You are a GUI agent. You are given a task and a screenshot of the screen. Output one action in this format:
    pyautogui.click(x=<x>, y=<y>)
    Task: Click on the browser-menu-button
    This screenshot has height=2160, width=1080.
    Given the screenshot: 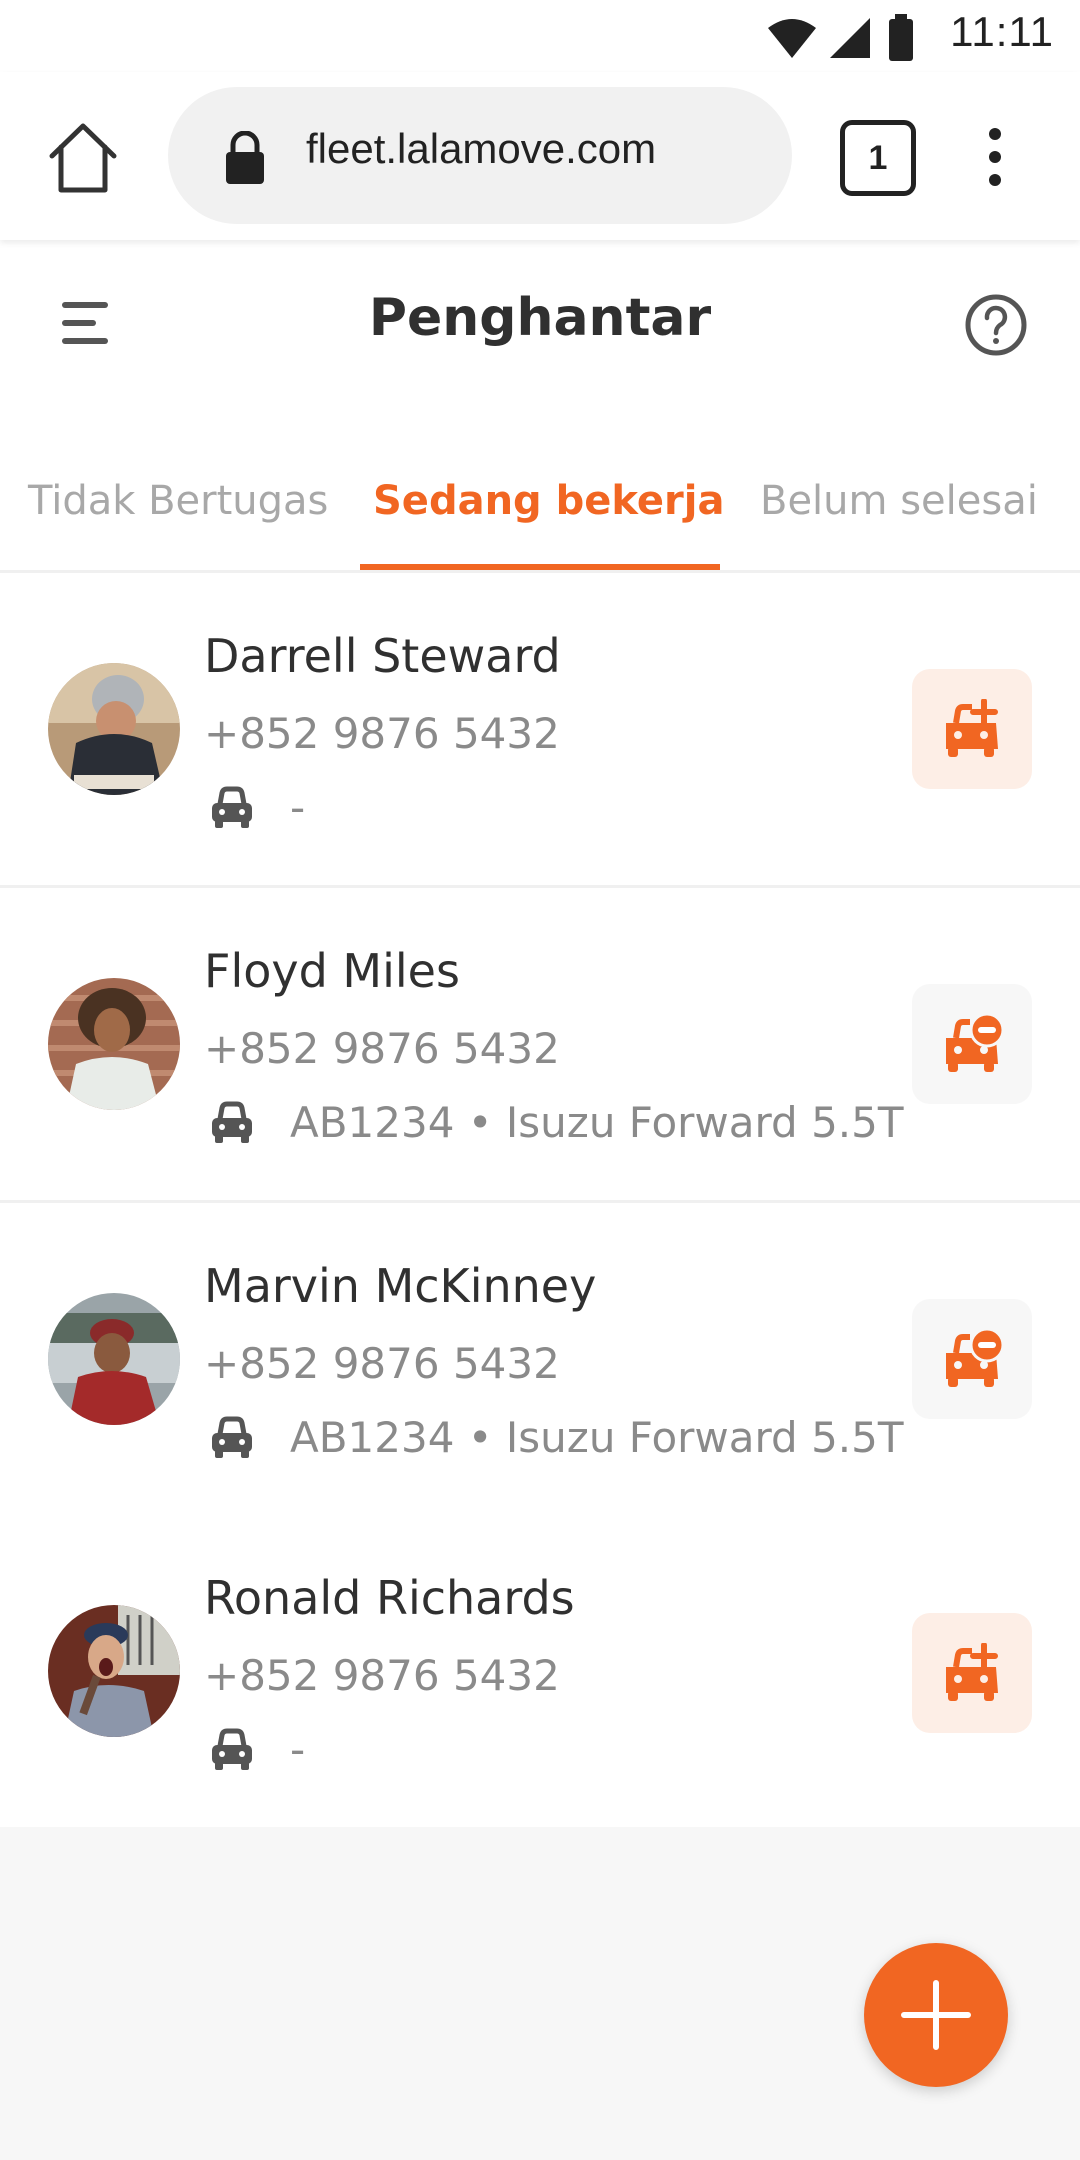 What is the action you would take?
    pyautogui.click(x=995, y=157)
    